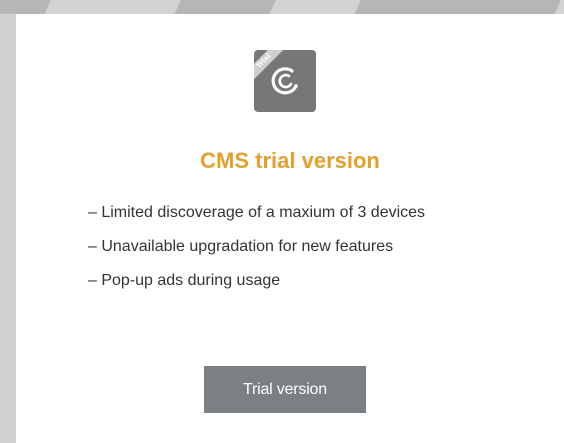  Describe the element at coordinates (290, 160) in the screenshot. I see `page-title: CMS trial version` at that location.